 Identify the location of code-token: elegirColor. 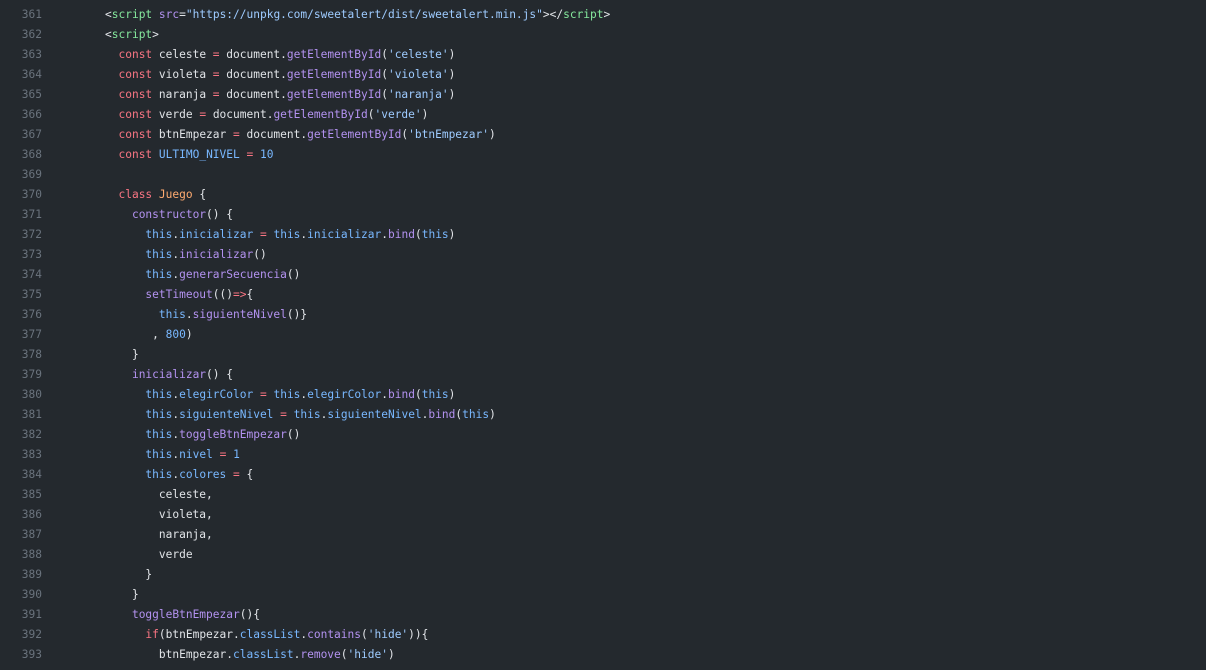
(344, 394).